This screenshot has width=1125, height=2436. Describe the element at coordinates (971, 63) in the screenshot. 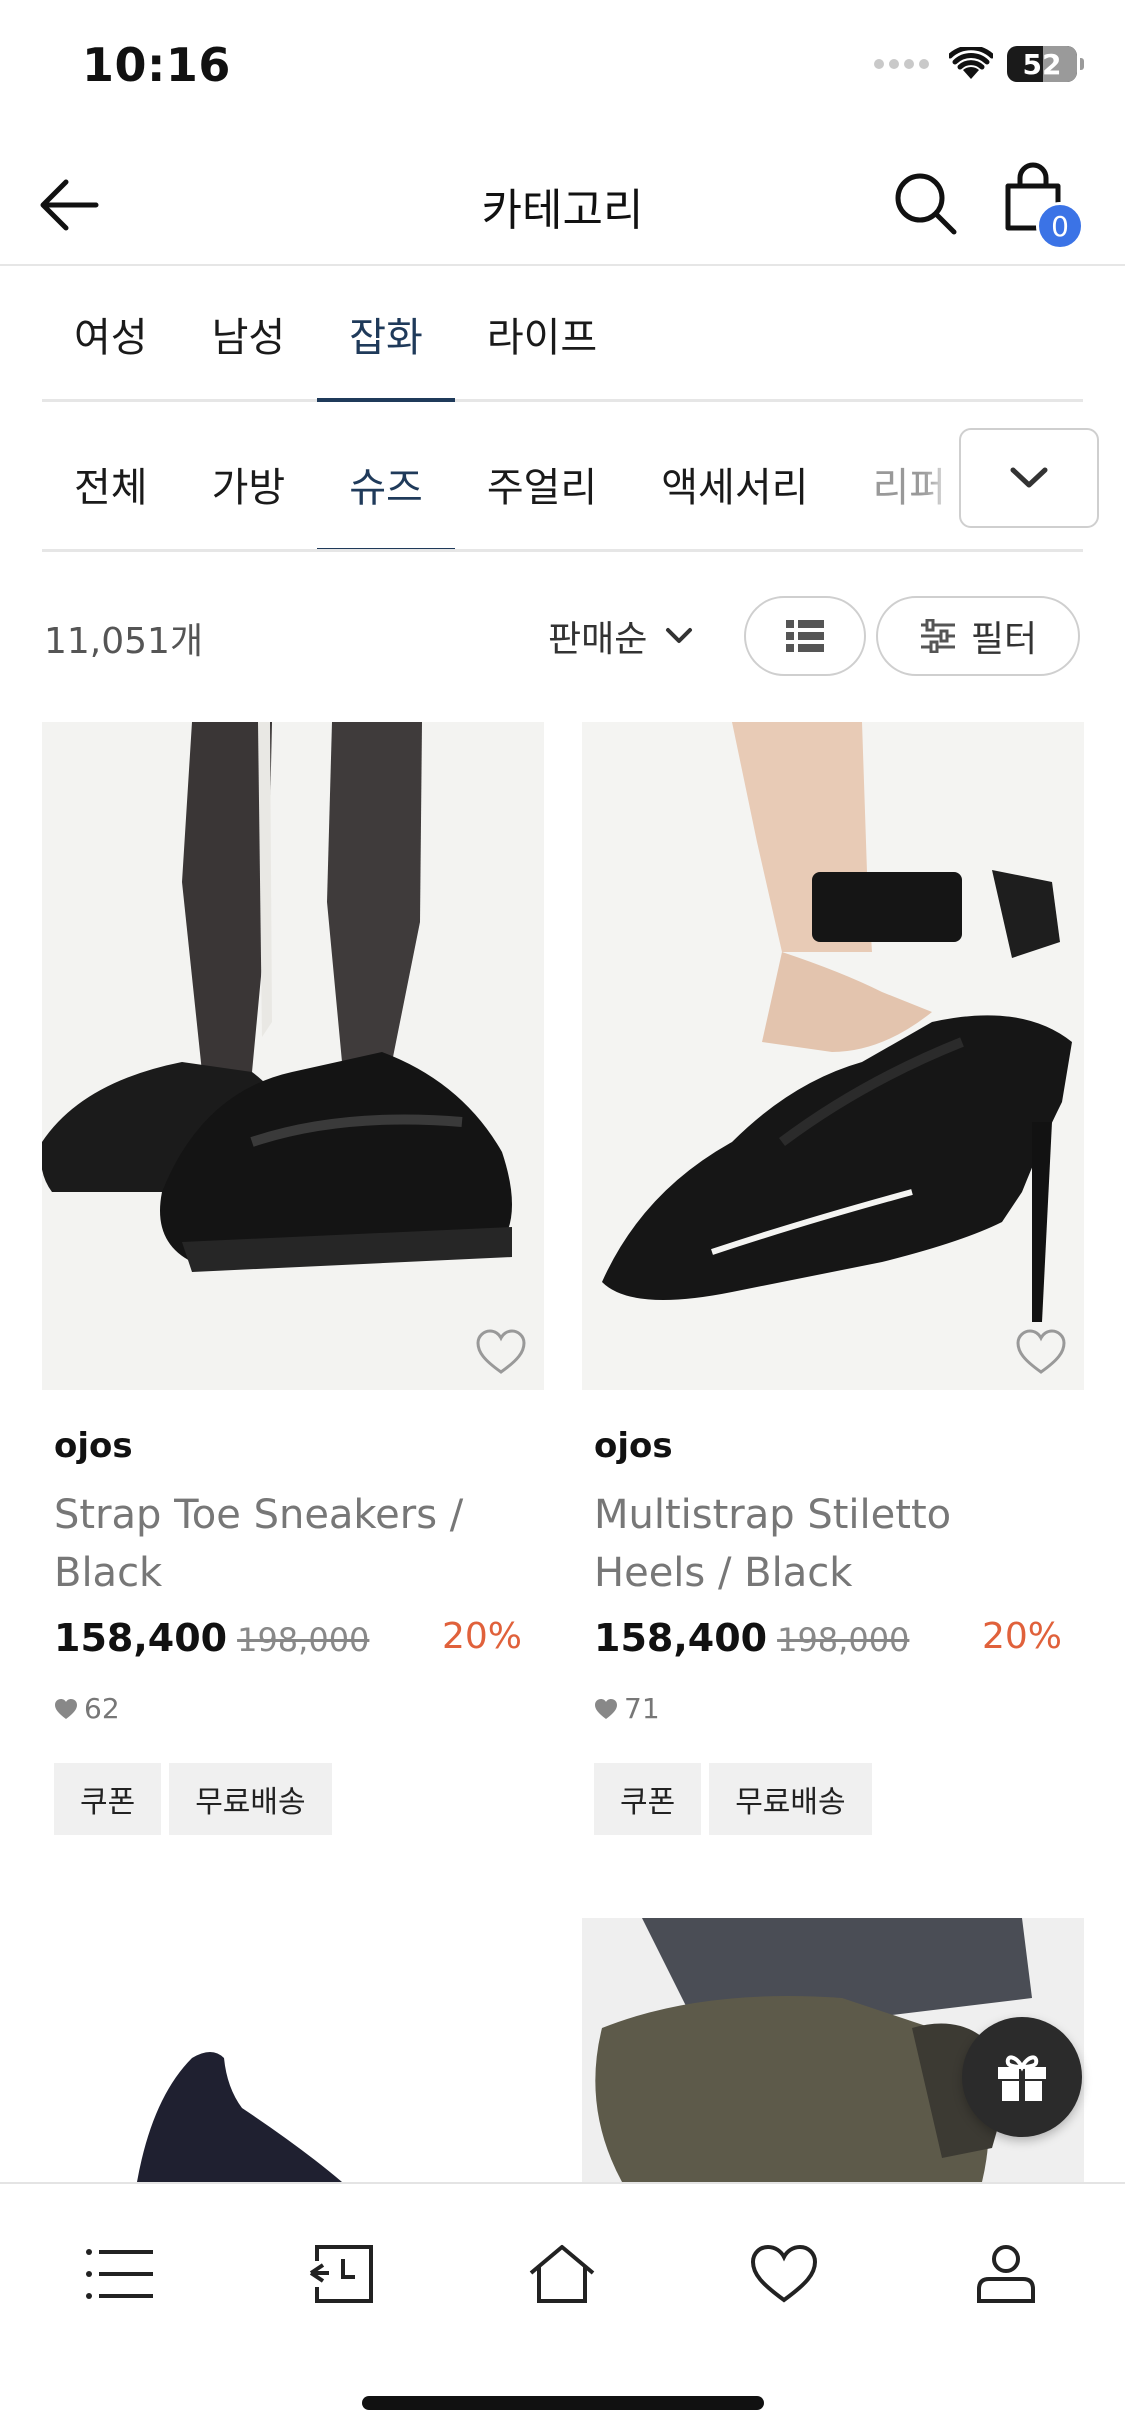

I see `wifi-icon` at that location.